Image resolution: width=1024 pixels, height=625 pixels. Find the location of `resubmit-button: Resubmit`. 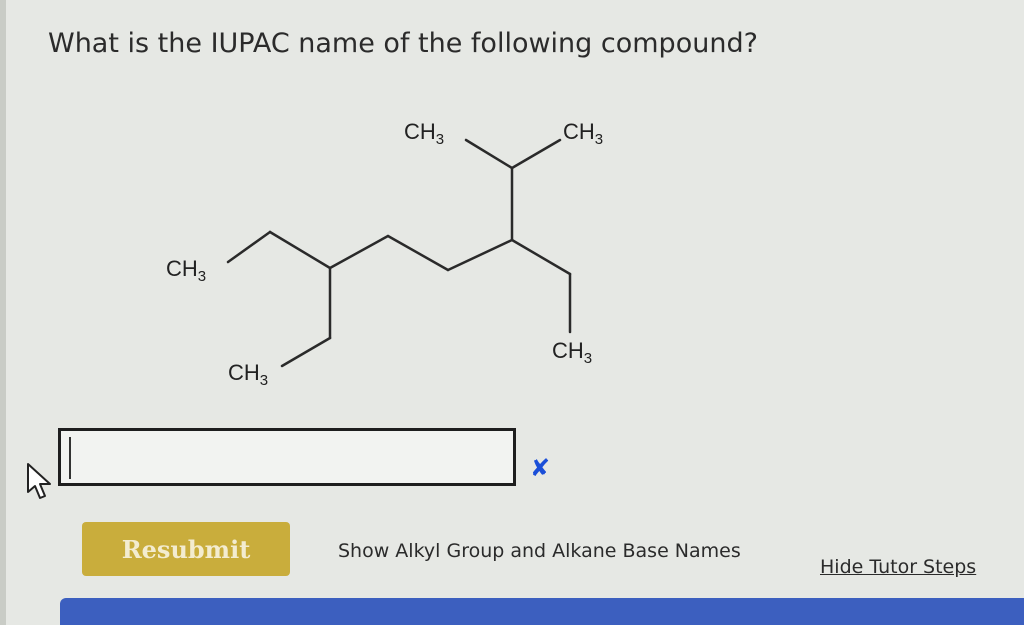

resubmit-button: Resubmit is located at coordinates (186, 549).